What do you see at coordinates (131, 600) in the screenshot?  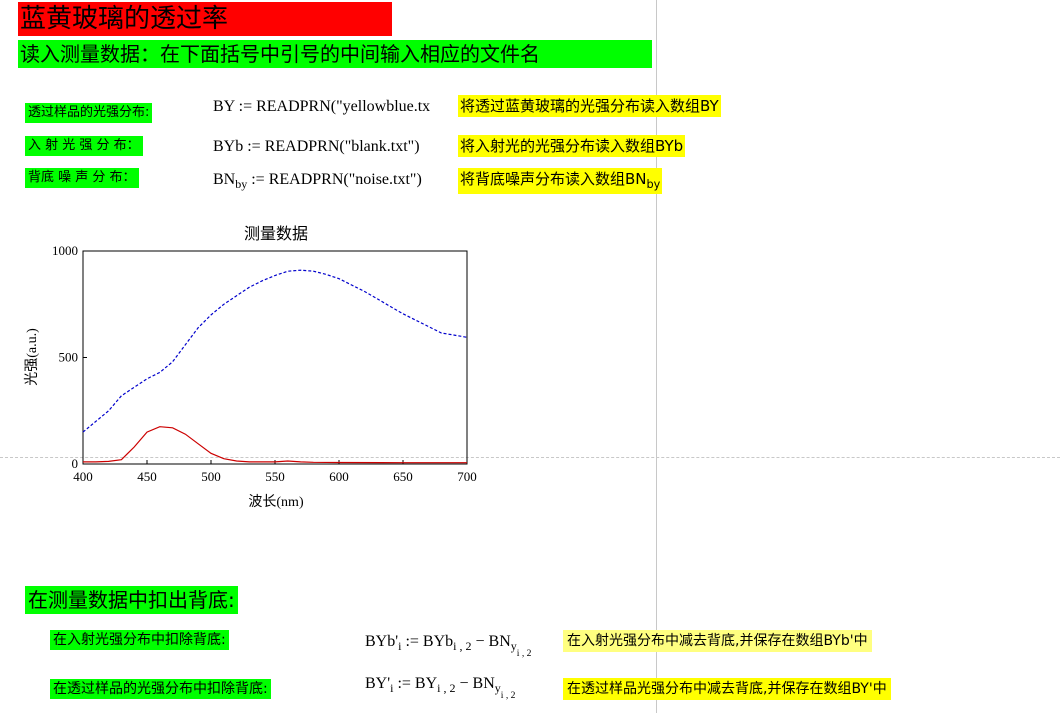 I see `background-subtraction-heading: 在测量数据中扣出背底:` at bounding box center [131, 600].